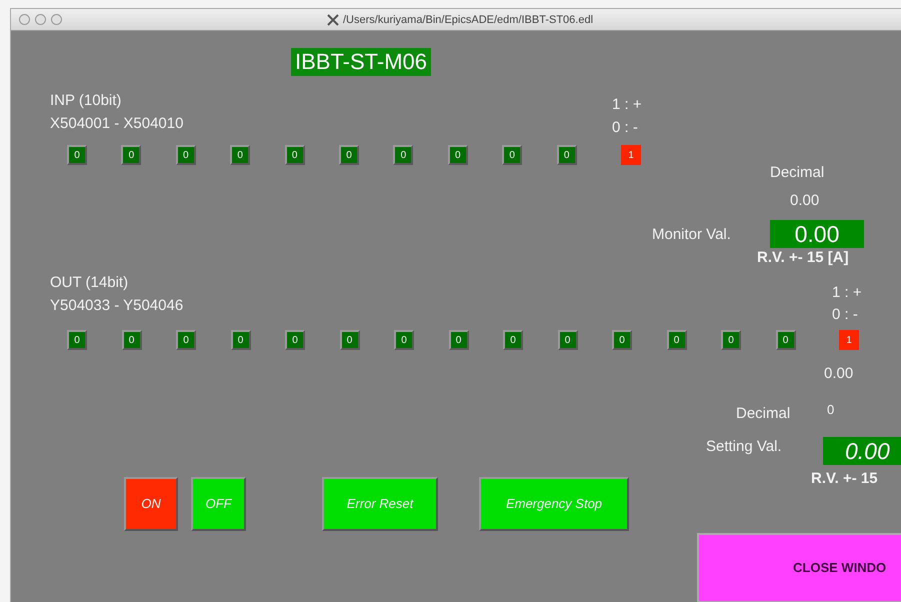 The width and height of the screenshot is (901, 602). Describe the element at coordinates (554, 504) in the screenshot. I see `command-button: Emergency Stop` at that location.